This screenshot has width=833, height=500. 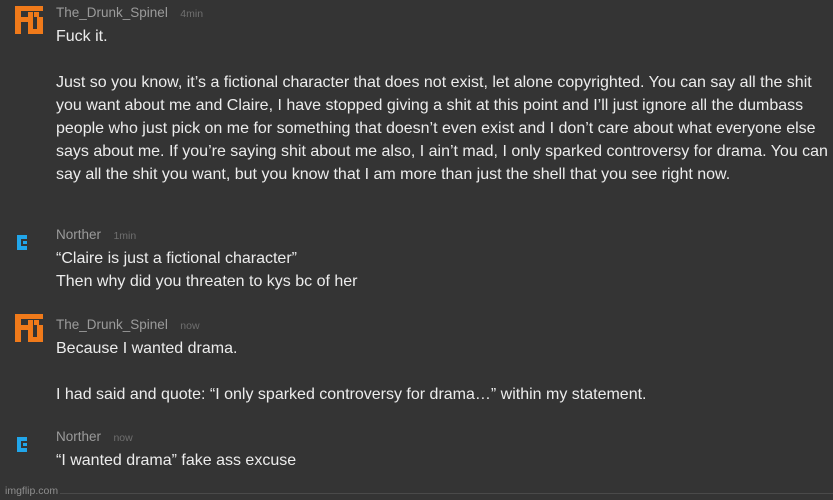 I want to click on comment-paragraph: “I wanted drama” fake ass excuse, so click(x=176, y=460).